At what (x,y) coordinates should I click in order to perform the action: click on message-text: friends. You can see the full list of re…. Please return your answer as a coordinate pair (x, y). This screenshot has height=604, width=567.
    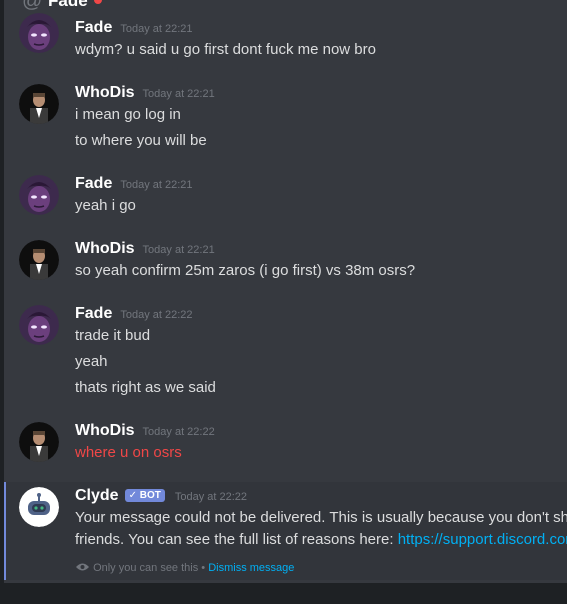
    Looking at the image, I should click on (321, 539).